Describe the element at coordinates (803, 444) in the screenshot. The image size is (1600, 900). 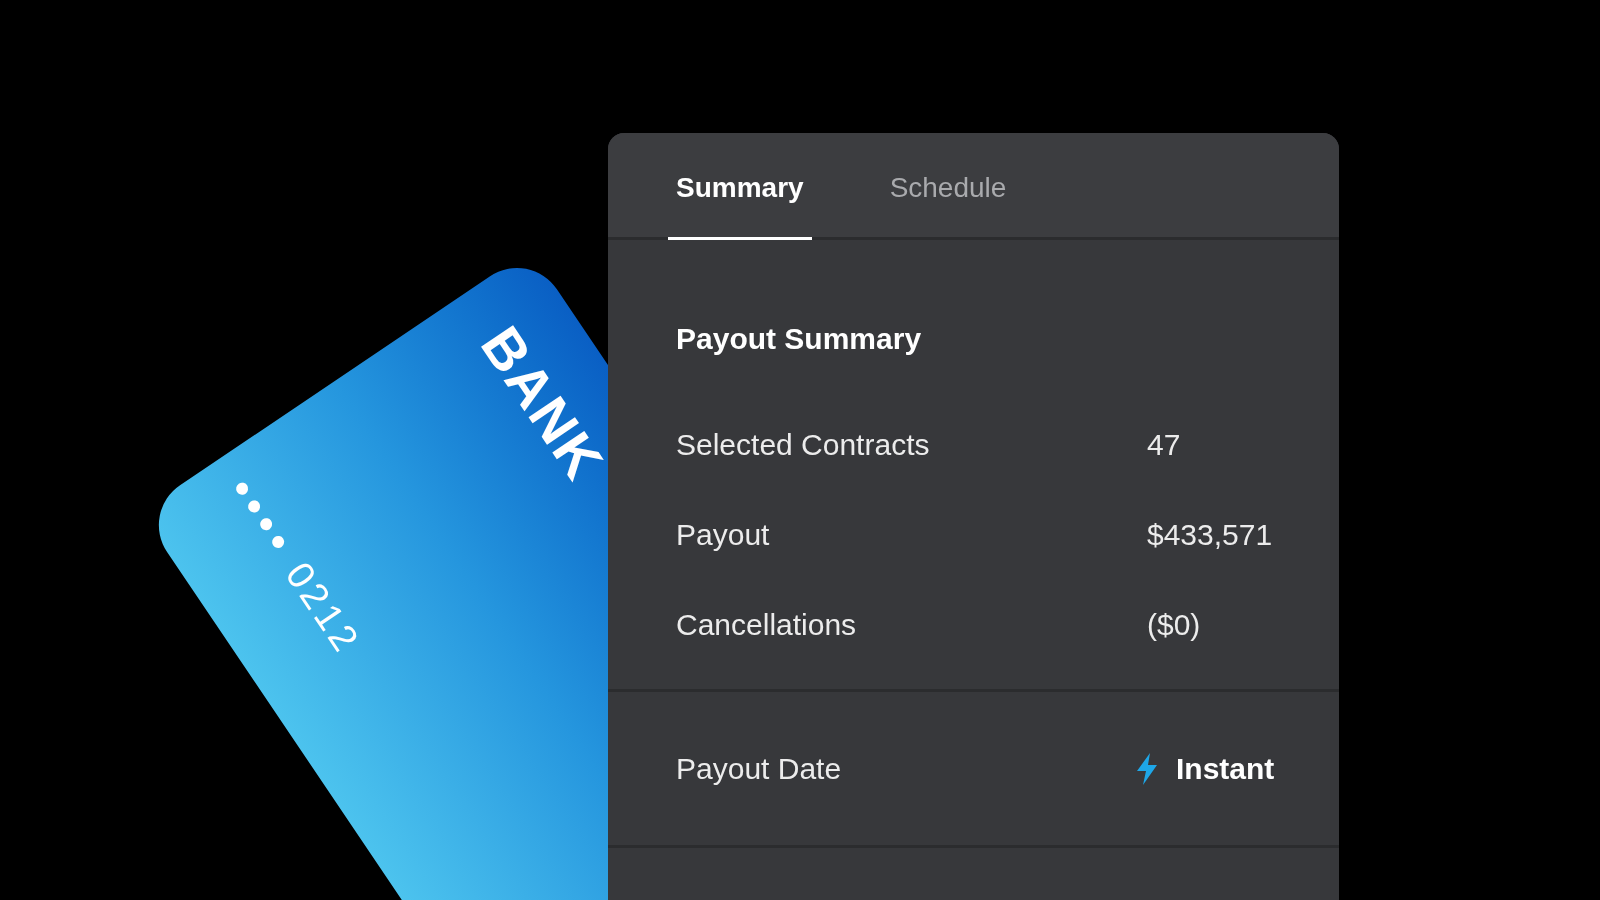
I see `row-label: Selected Contracts` at that location.